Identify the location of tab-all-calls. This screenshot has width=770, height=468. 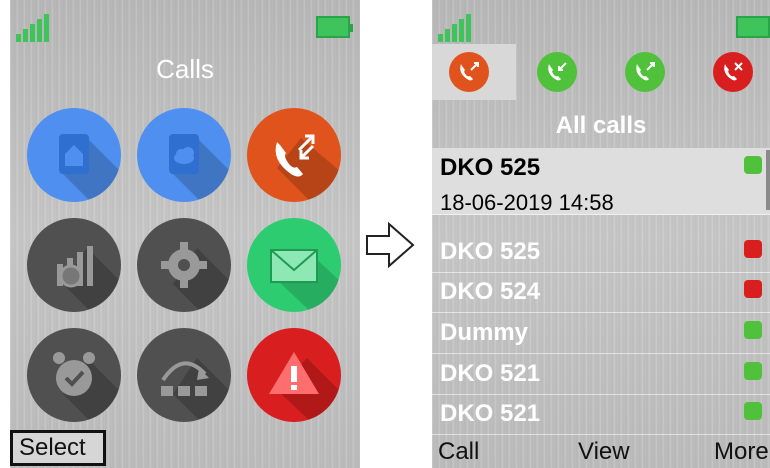
(474, 72).